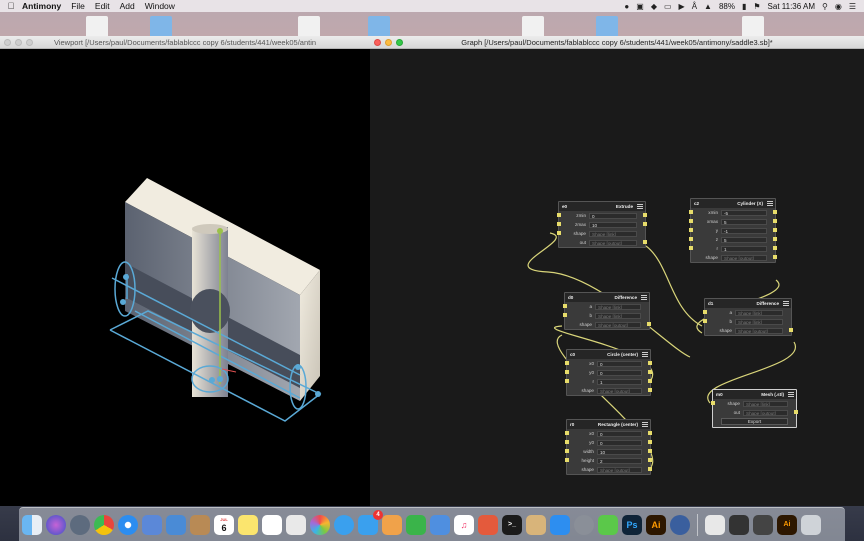 The height and width of the screenshot is (541, 864). Describe the element at coordinates (708, 6) in the screenshot. I see `wifi-icon: ▲` at that location.